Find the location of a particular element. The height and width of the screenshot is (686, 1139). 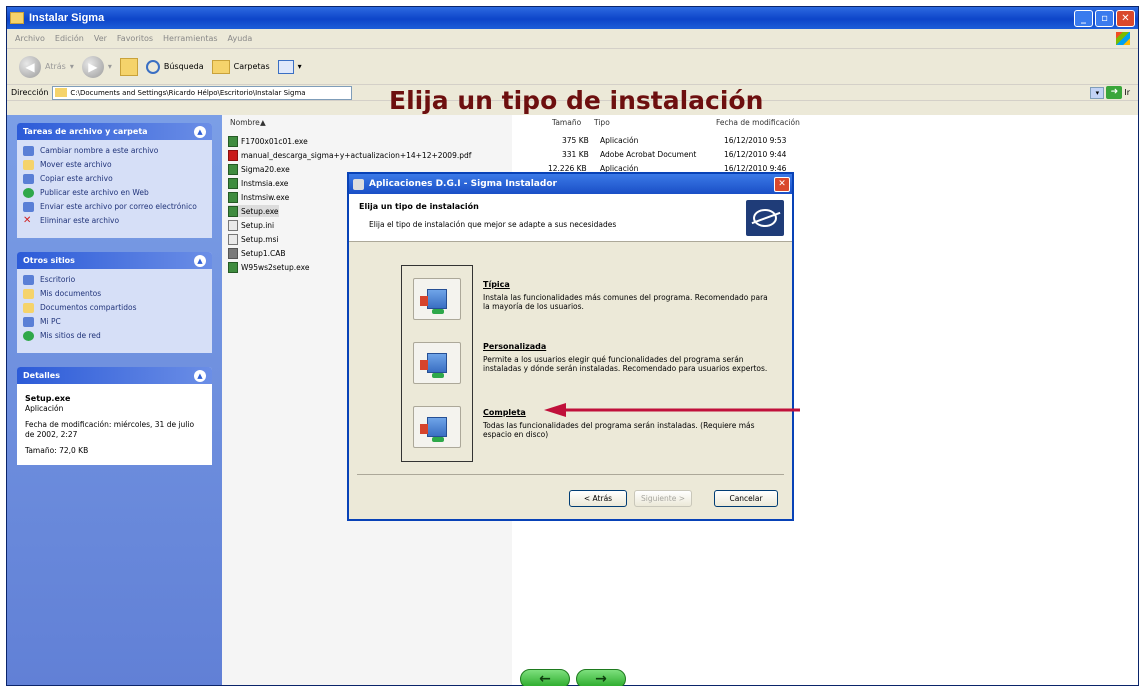

details-header: Detalles ▲ is located at coordinates (114, 375).